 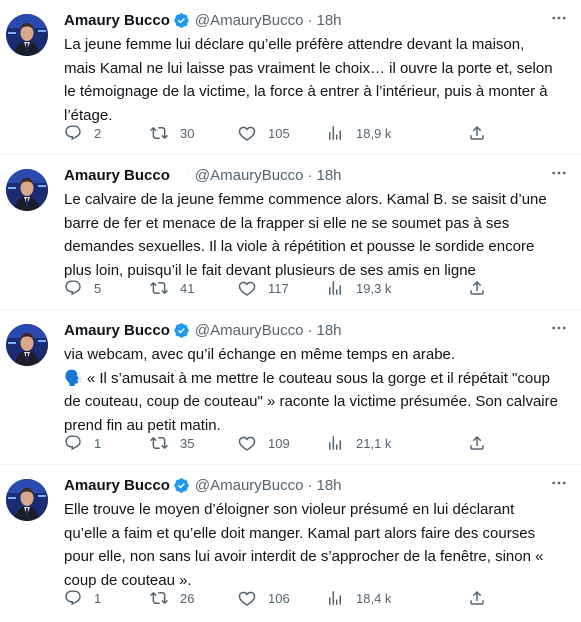 I want to click on views-count: 21,1 k, so click(x=374, y=443).